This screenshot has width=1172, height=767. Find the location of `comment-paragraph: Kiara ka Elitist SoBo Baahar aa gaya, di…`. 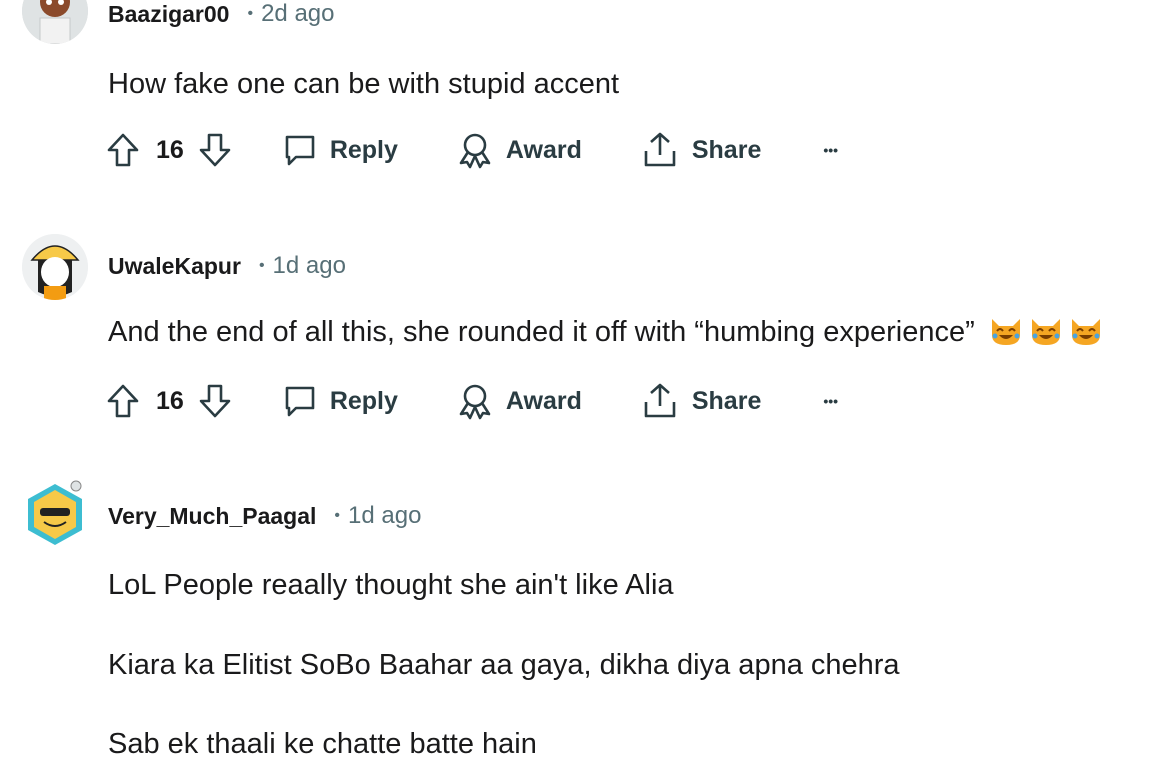

comment-paragraph: Kiara ka Elitist SoBo Baahar aa gaya, di… is located at coordinates (504, 665).